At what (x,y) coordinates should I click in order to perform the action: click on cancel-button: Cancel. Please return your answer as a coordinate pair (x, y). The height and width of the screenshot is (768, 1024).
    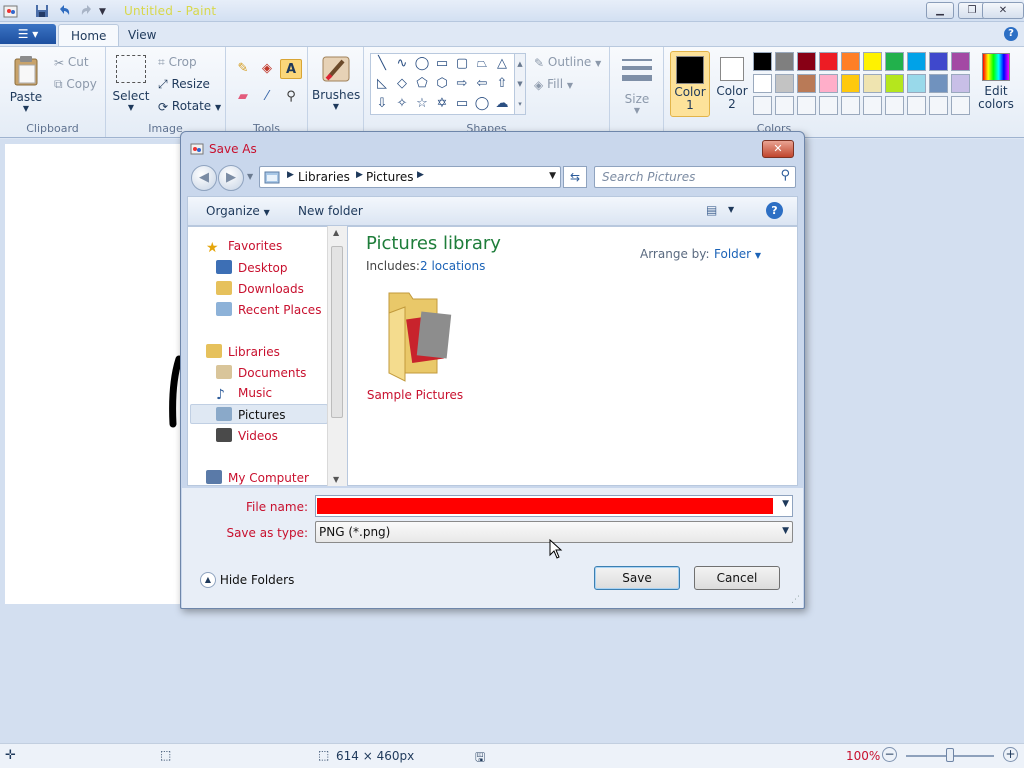
    Looking at the image, I should click on (737, 578).